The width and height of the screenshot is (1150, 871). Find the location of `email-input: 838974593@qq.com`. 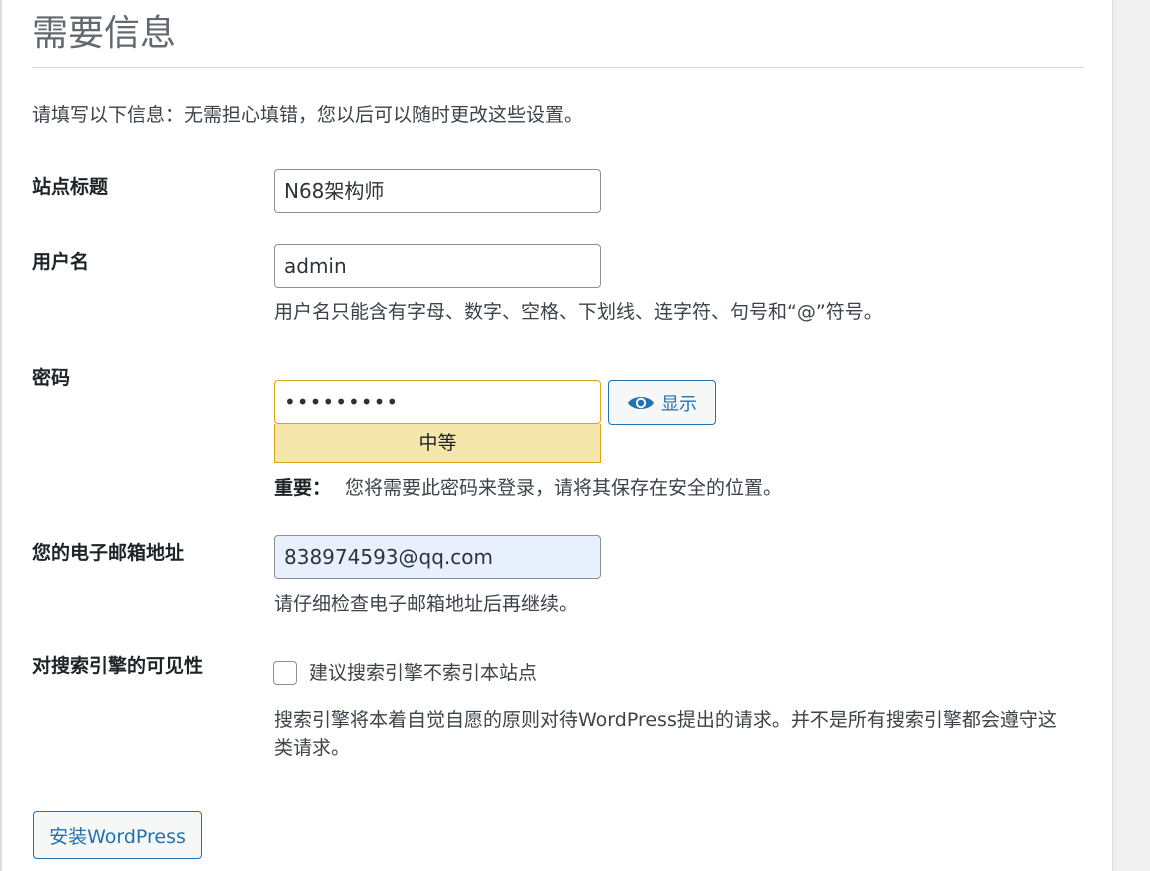

email-input: 838974593@qq.com is located at coordinates (437, 557).